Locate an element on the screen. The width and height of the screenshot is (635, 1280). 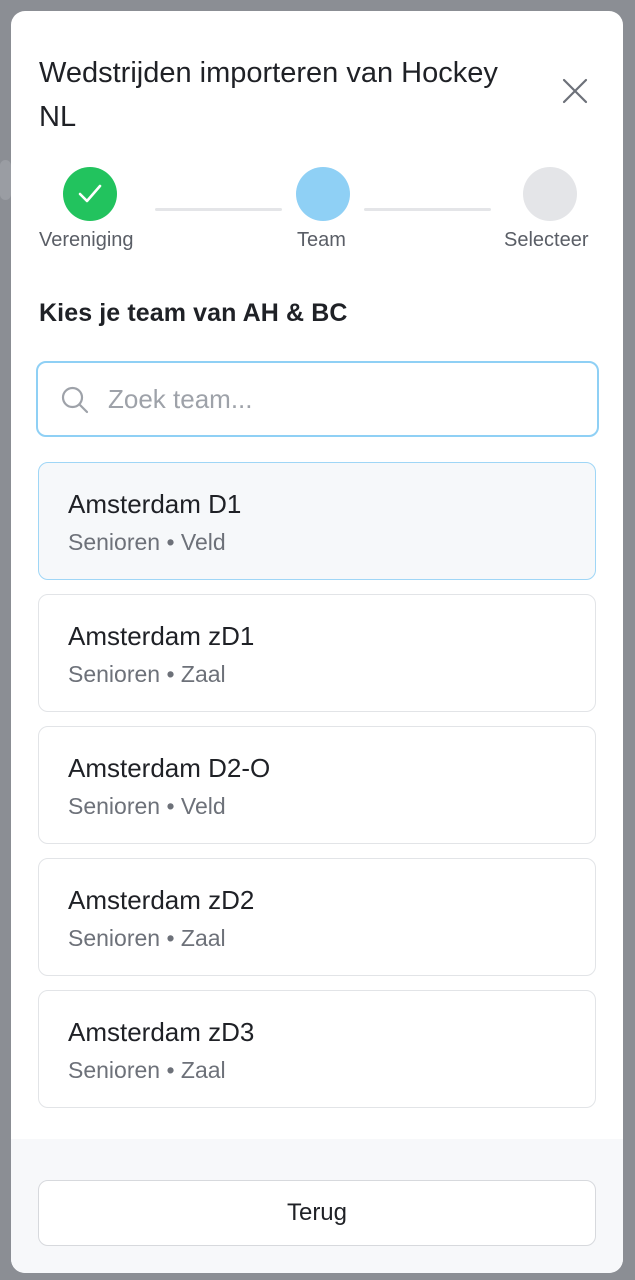
search-box is located at coordinates (317, 399).